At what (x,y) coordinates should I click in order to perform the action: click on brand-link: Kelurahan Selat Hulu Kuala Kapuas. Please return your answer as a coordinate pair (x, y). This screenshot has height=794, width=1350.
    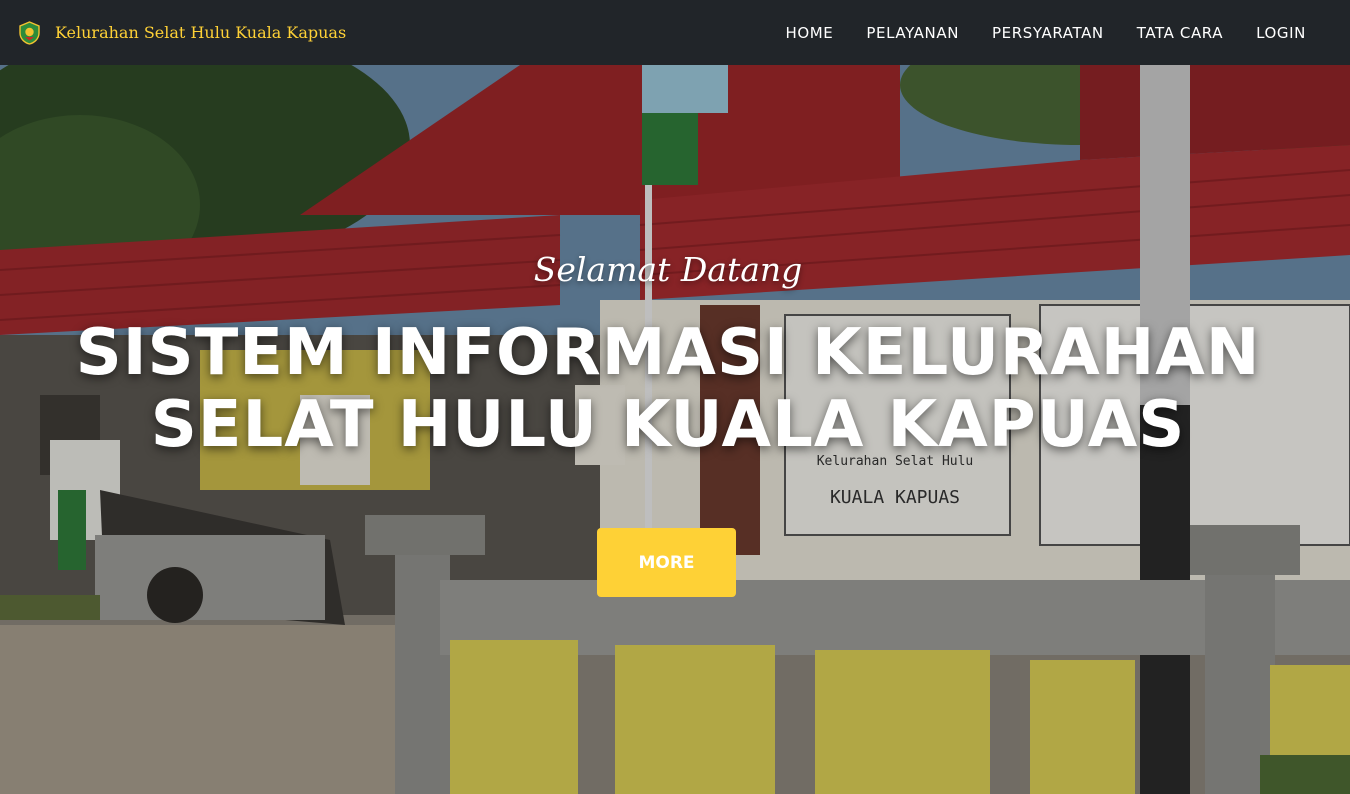
    Looking at the image, I should click on (182, 32).